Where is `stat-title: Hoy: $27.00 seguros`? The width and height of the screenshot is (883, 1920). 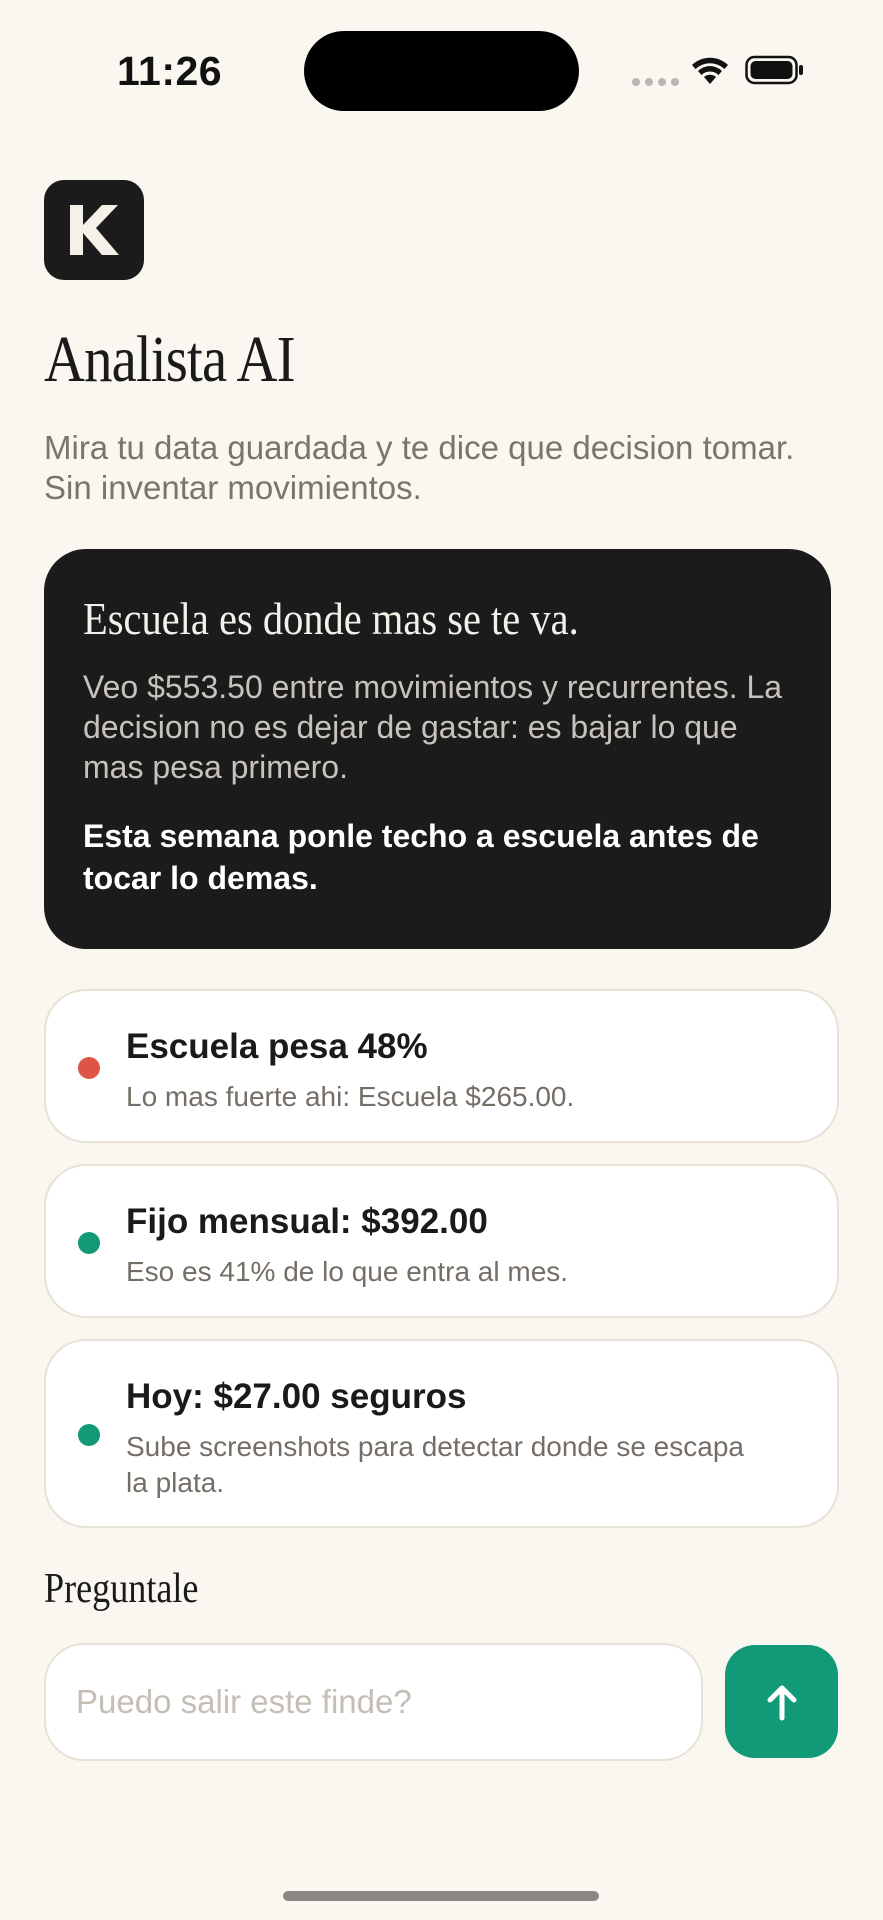
stat-title: Hoy: $27.00 seguros is located at coordinates (296, 1396).